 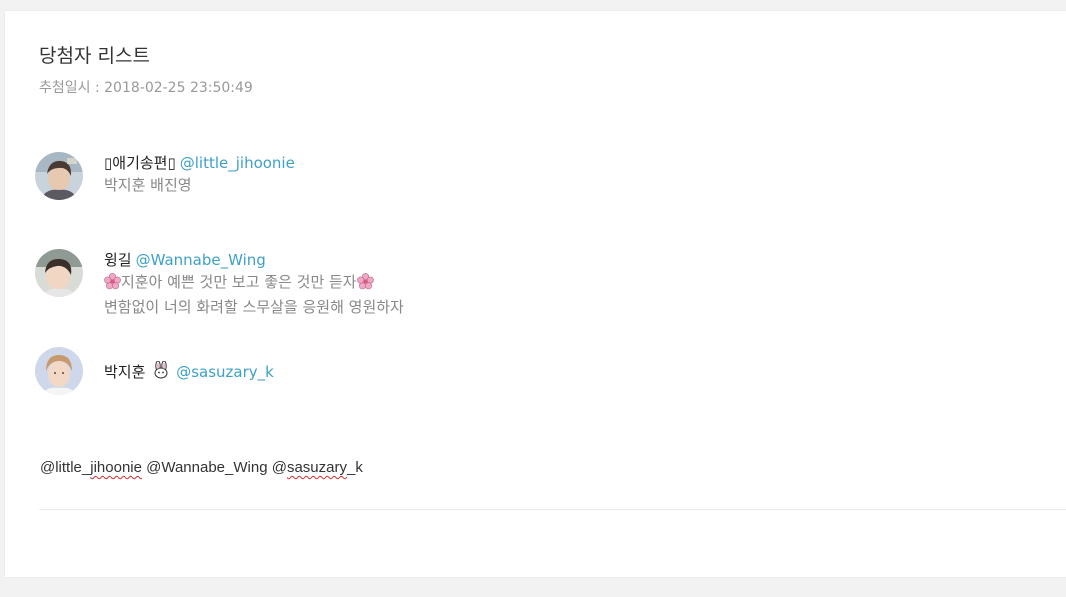 What do you see at coordinates (140, 163) in the screenshot?
I see `winner-name: 애기송편` at bounding box center [140, 163].